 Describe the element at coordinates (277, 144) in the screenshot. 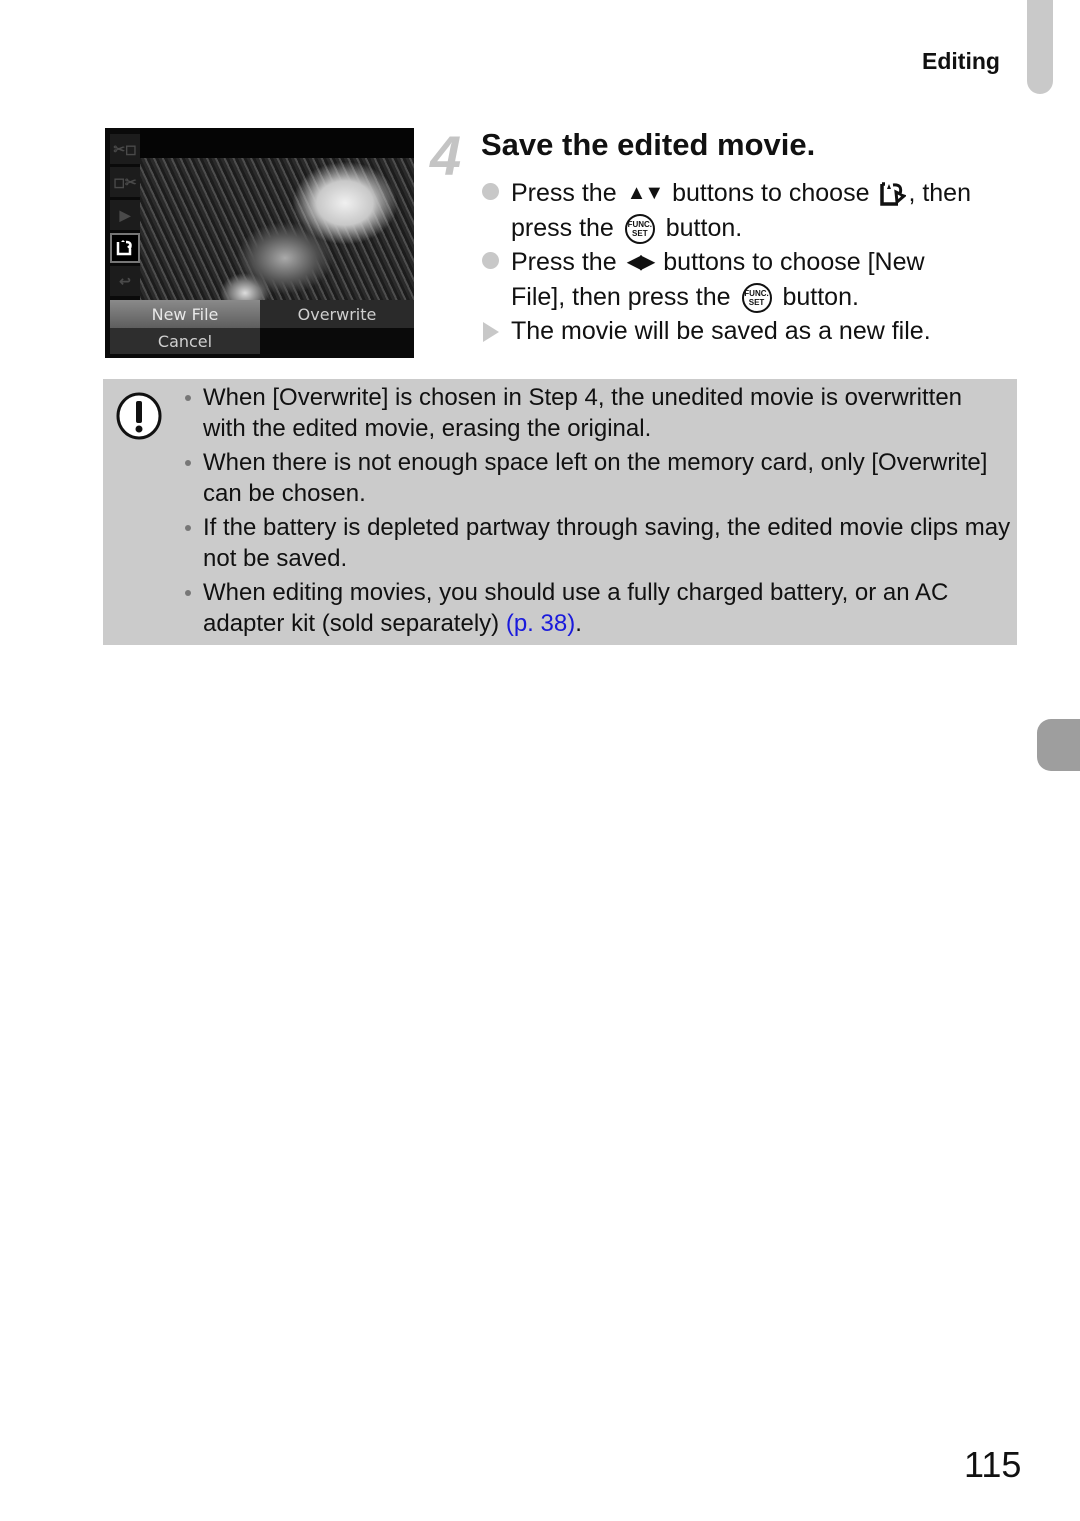

I see `screen-top-bar` at that location.